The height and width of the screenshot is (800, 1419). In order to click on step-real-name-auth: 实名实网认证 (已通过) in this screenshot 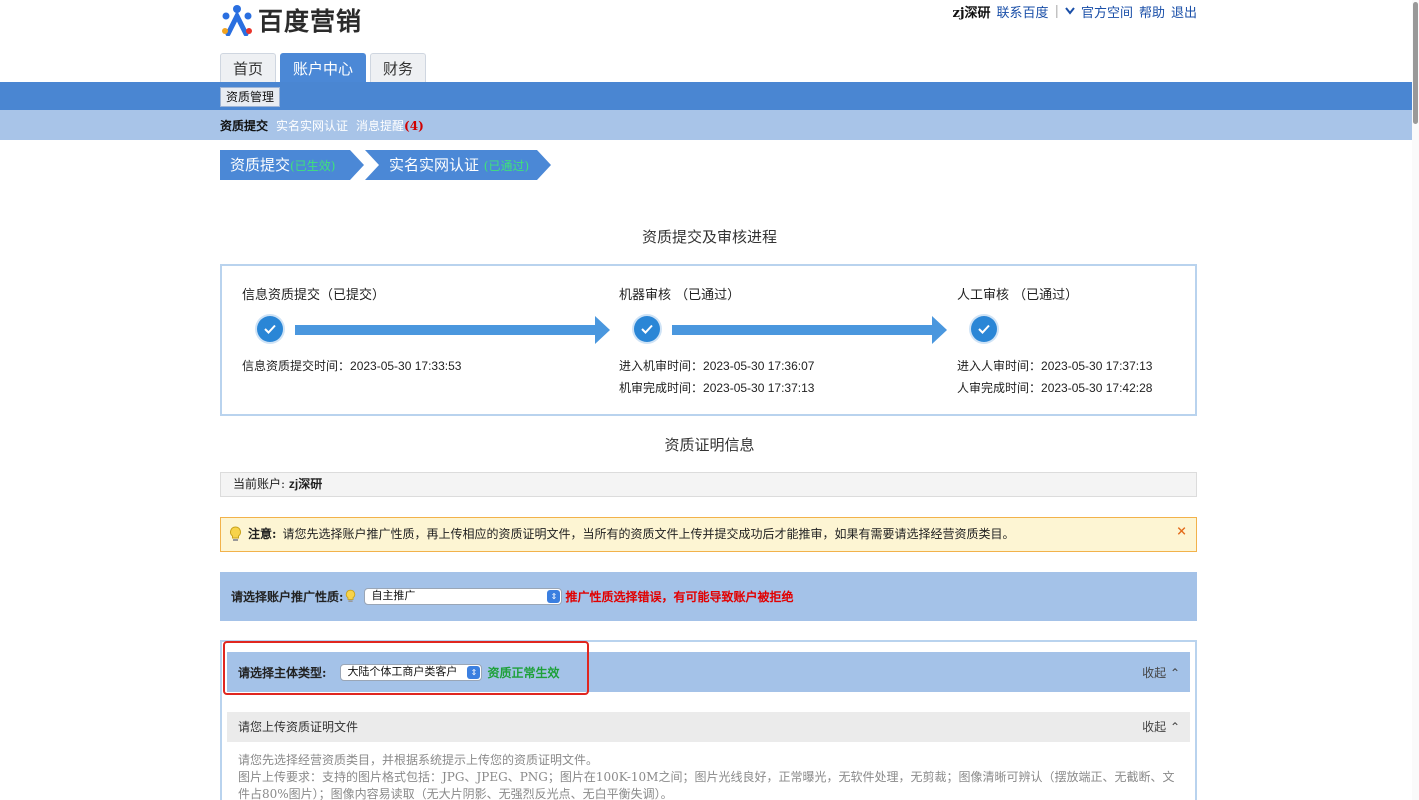, I will do `click(458, 165)`.